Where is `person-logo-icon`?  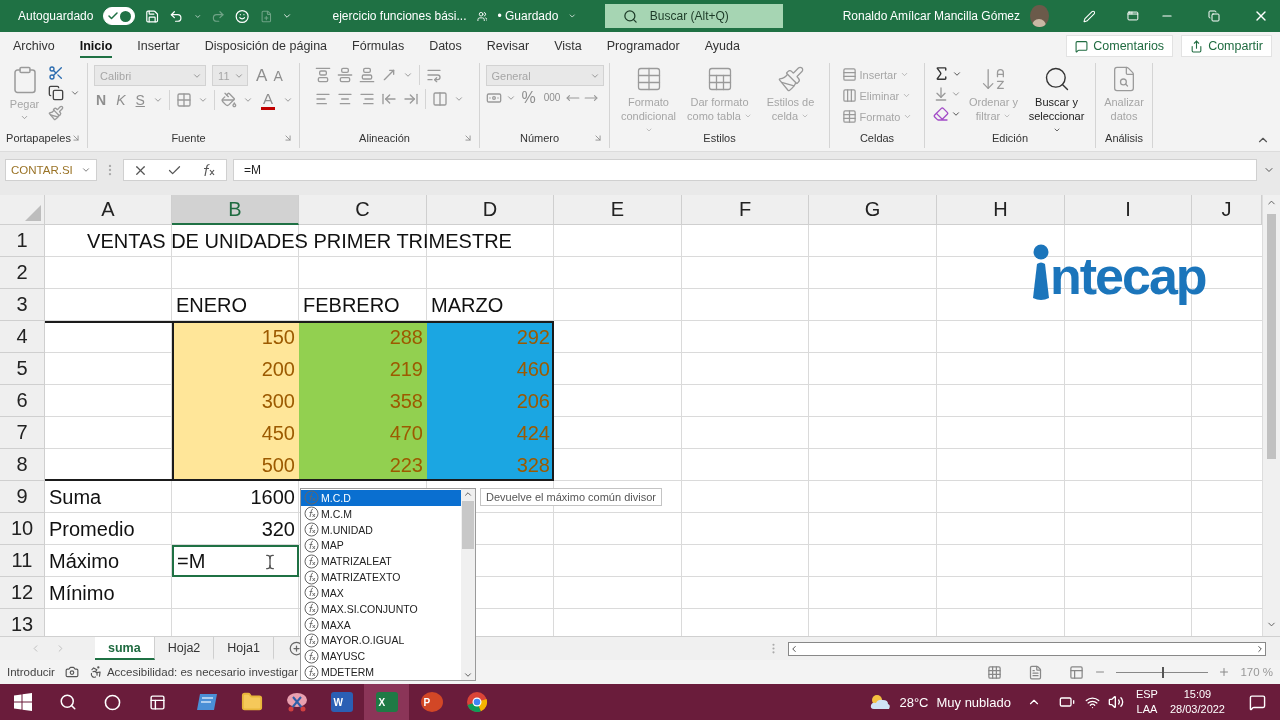 person-logo-icon is located at coordinates (1041, 273).